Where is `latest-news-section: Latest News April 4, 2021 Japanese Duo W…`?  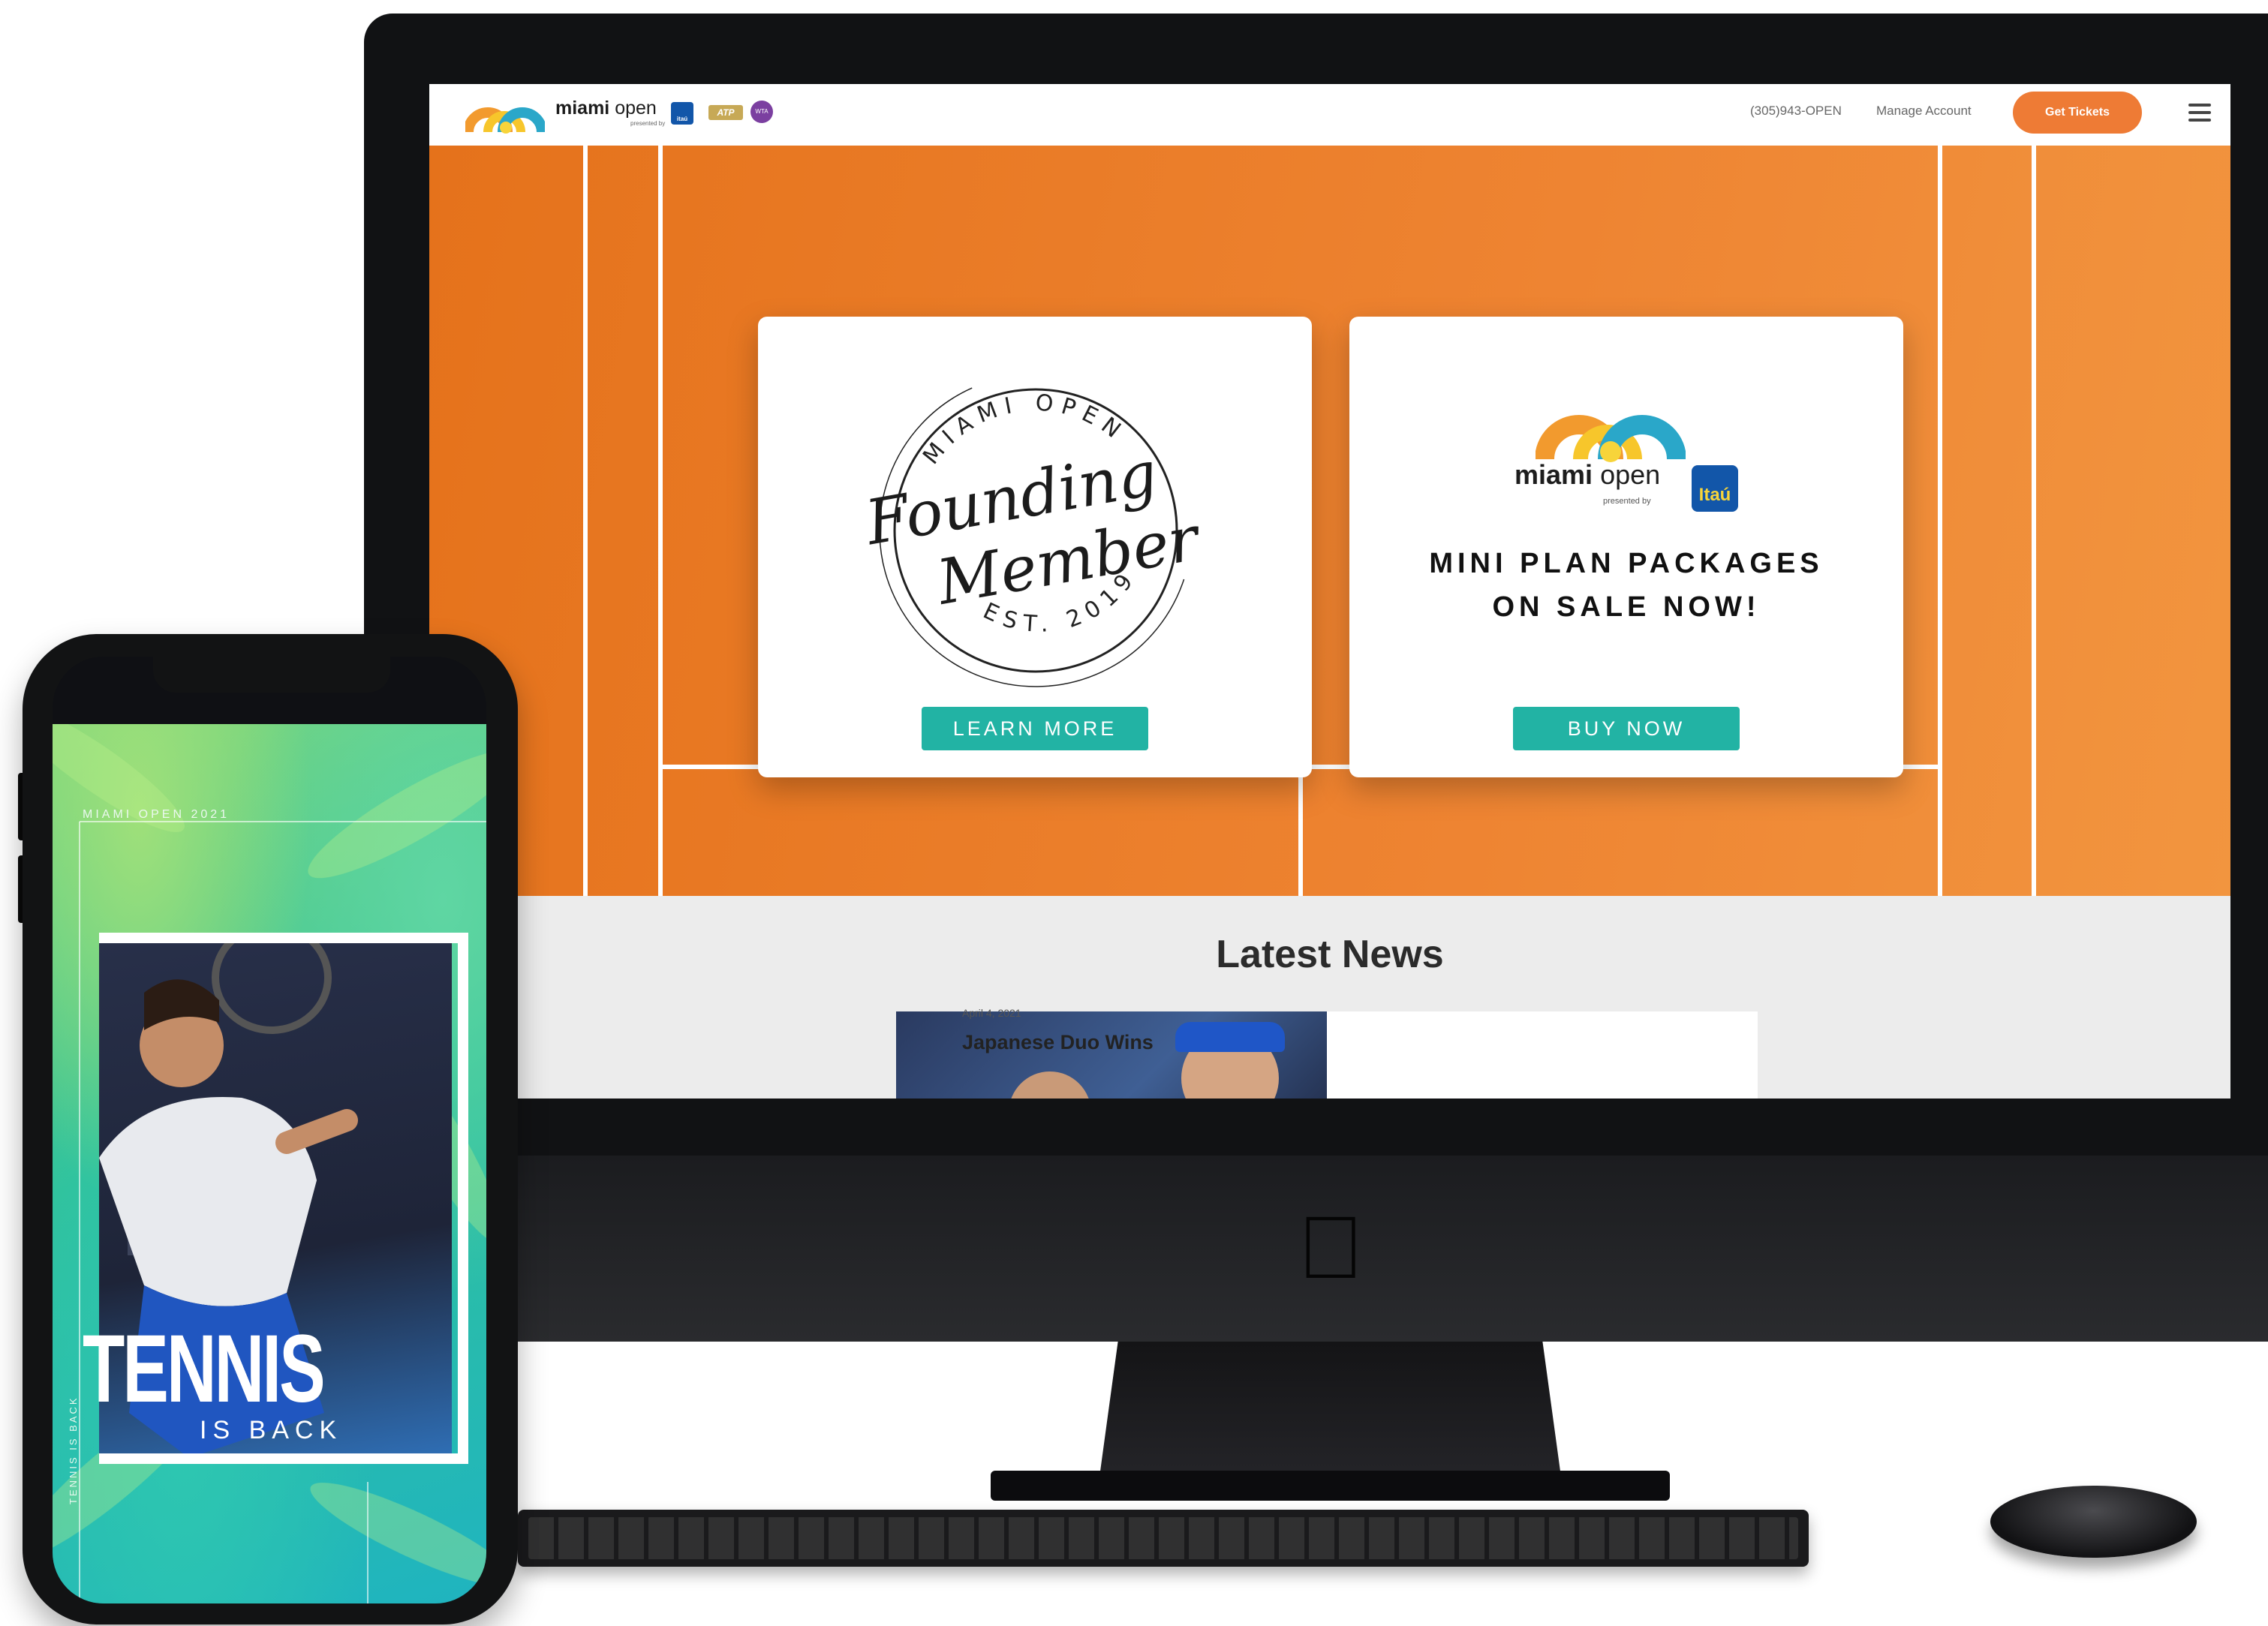
latest-news-section: Latest News April 4, 2021 Japanese Duo W… is located at coordinates (1329, 1001).